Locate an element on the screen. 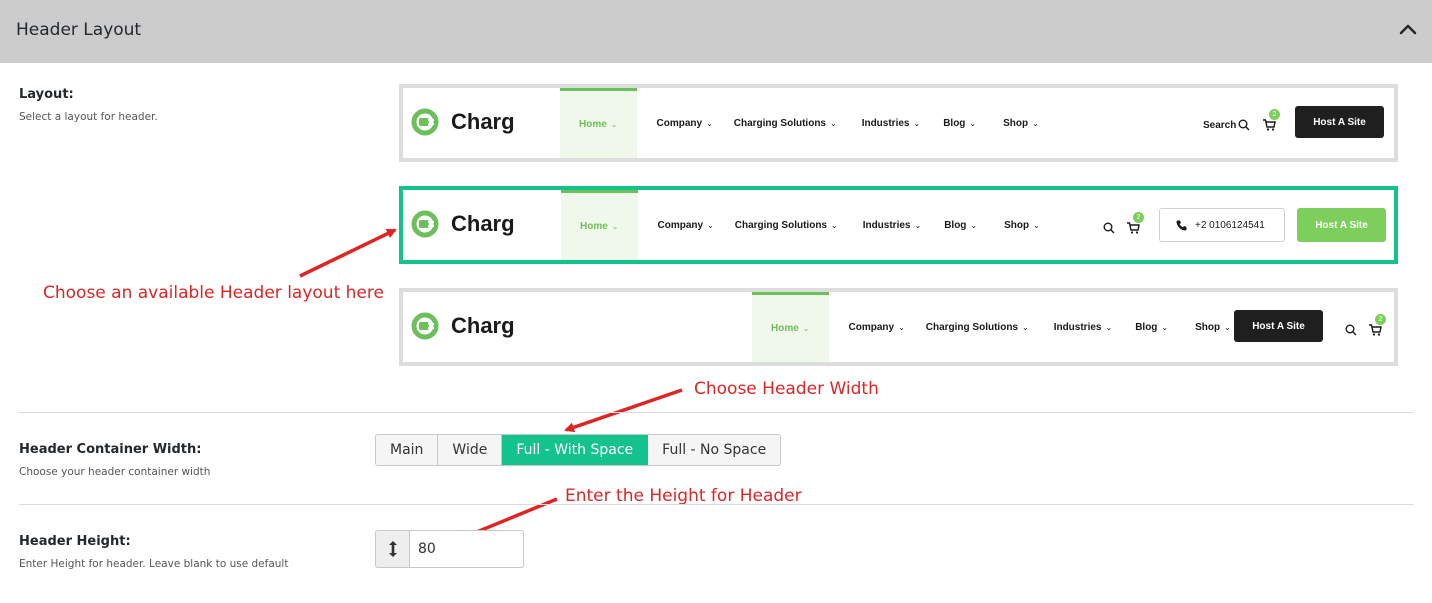 The image size is (1432, 603). header-height-input is located at coordinates (466, 549).